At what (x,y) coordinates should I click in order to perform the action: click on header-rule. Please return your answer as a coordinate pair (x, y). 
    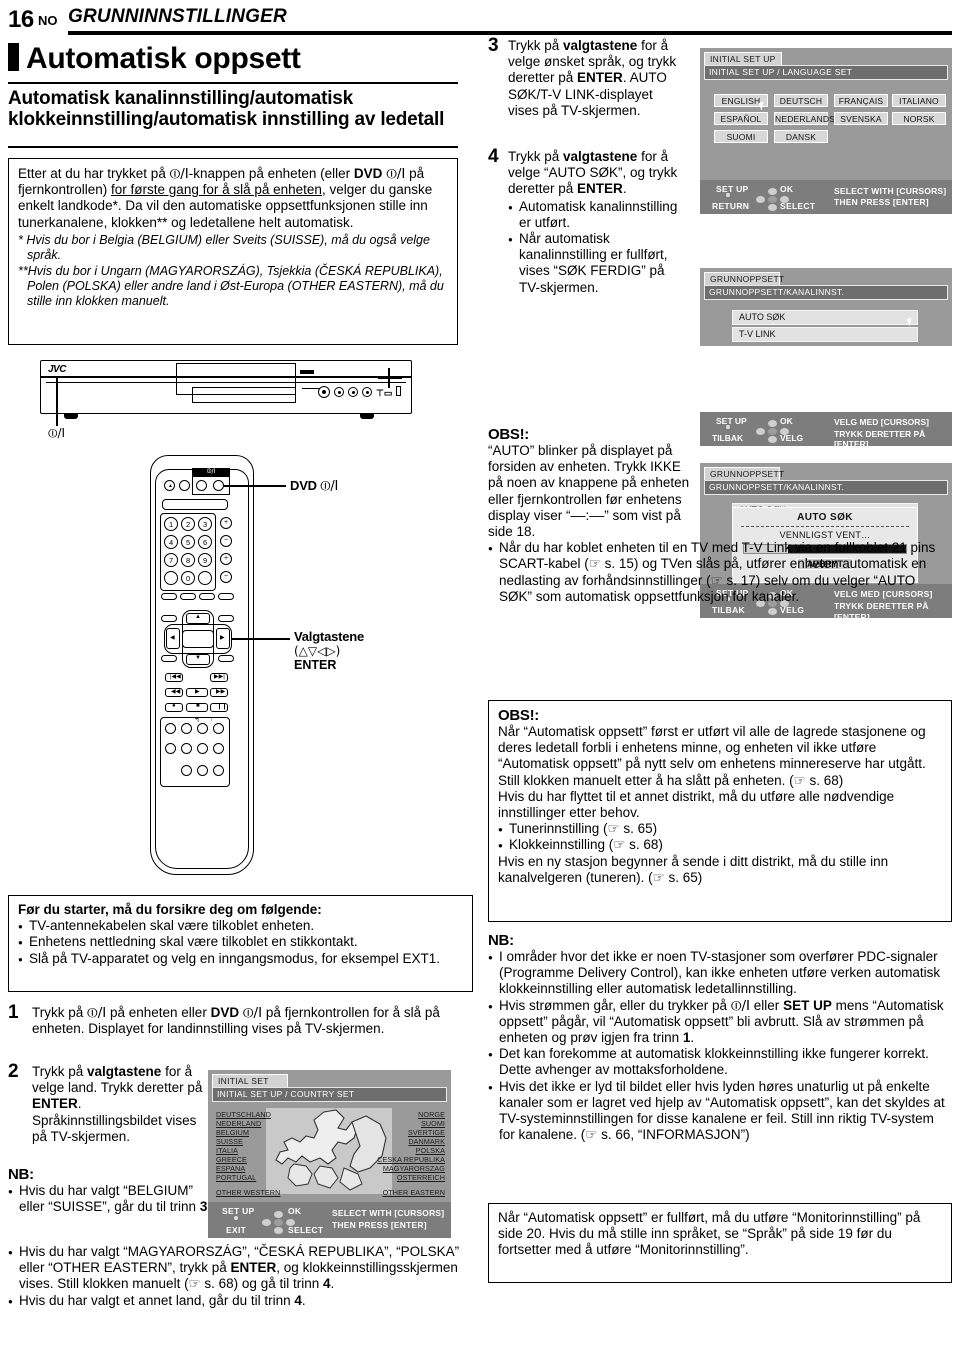
    Looking at the image, I should click on (510, 33).